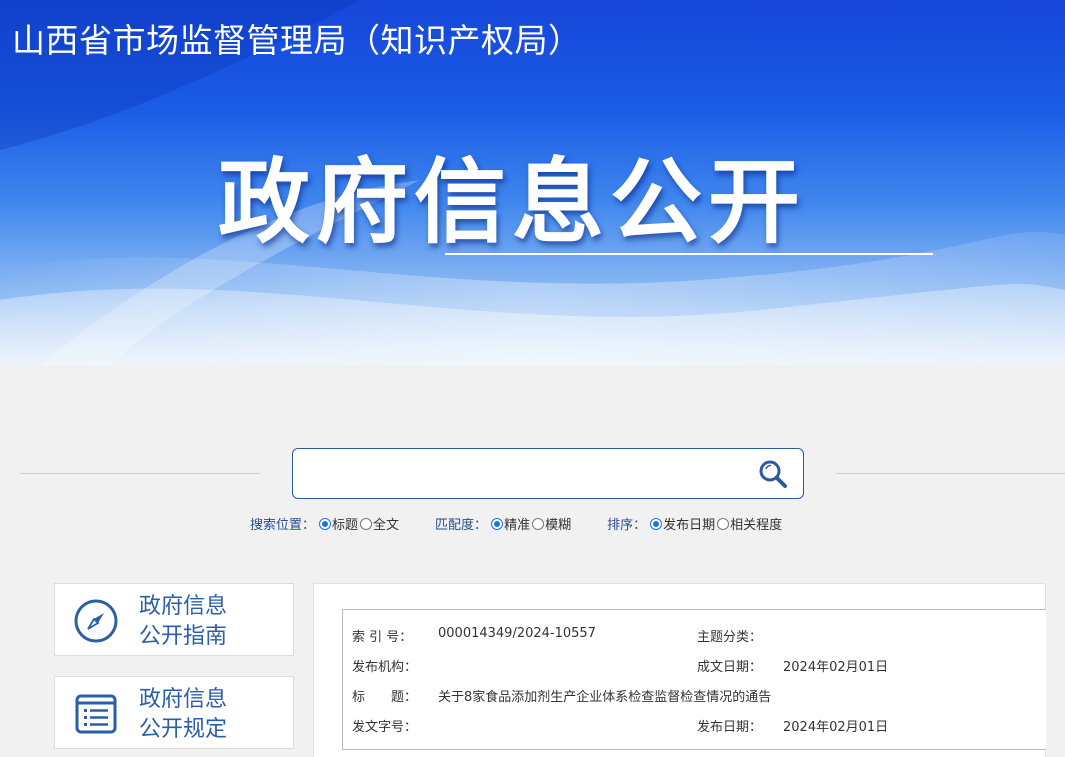 The height and width of the screenshot is (757, 1065). Describe the element at coordinates (183, 622) in the screenshot. I see `sidebar-item-label: 政府信息 公开指南` at that location.